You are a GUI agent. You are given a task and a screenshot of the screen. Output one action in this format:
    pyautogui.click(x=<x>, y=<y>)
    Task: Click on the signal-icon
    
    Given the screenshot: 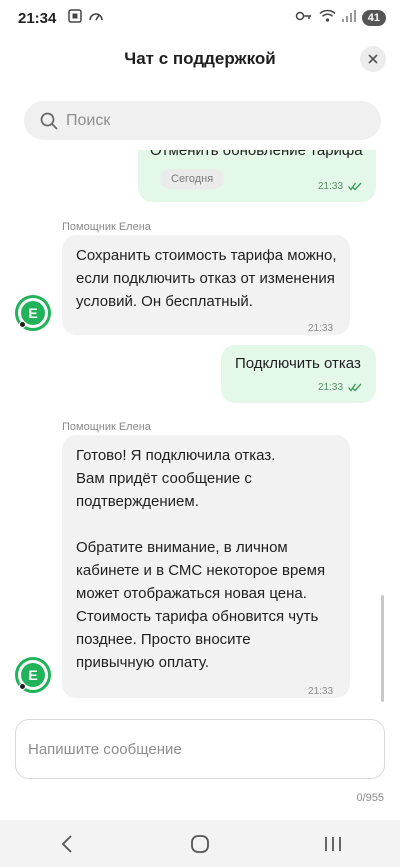 What is the action you would take?
    pyautogui.click(x=348, y=18)
    